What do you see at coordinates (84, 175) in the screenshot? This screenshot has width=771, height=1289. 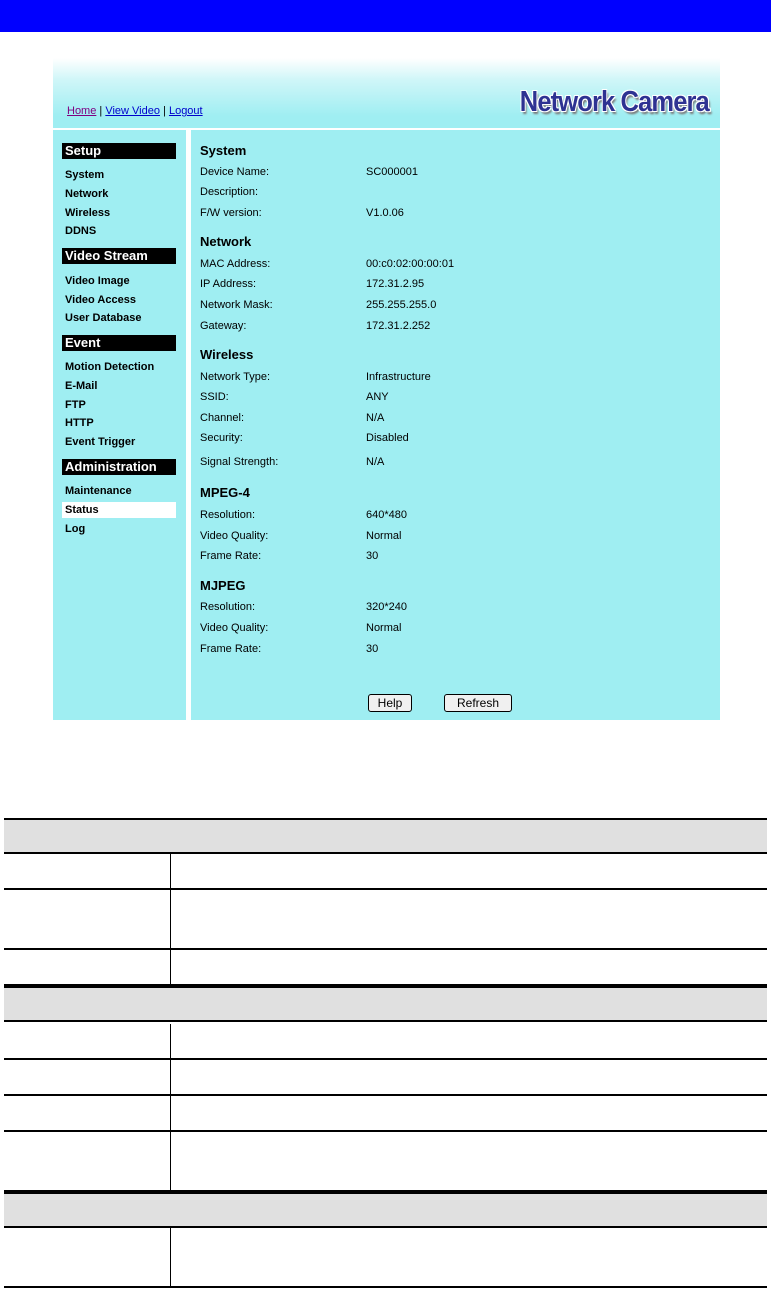 I see `sidebar-item-system: System` at bounding box center [84, 175].